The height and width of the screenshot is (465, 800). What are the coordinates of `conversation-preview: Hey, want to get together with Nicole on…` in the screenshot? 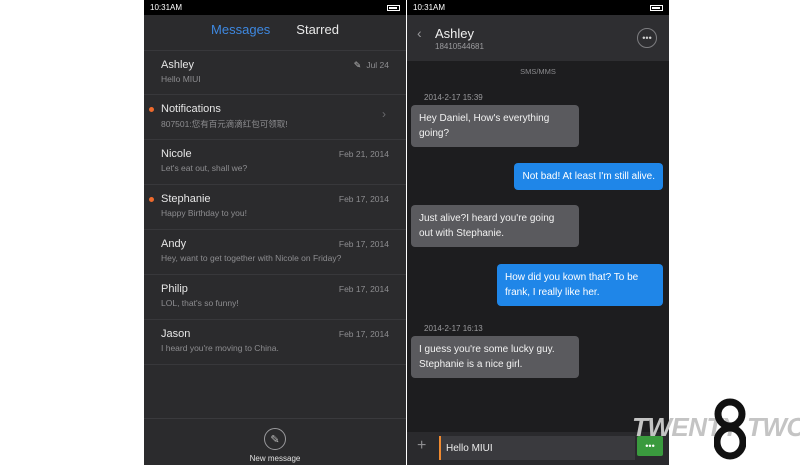 It's located at (251, 258).